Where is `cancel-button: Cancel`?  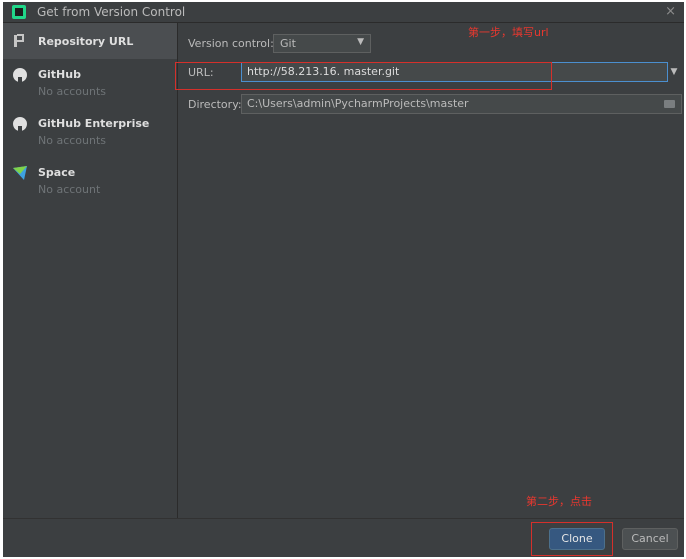 cancel-button: Cancel is located at coordinates (650, 539).